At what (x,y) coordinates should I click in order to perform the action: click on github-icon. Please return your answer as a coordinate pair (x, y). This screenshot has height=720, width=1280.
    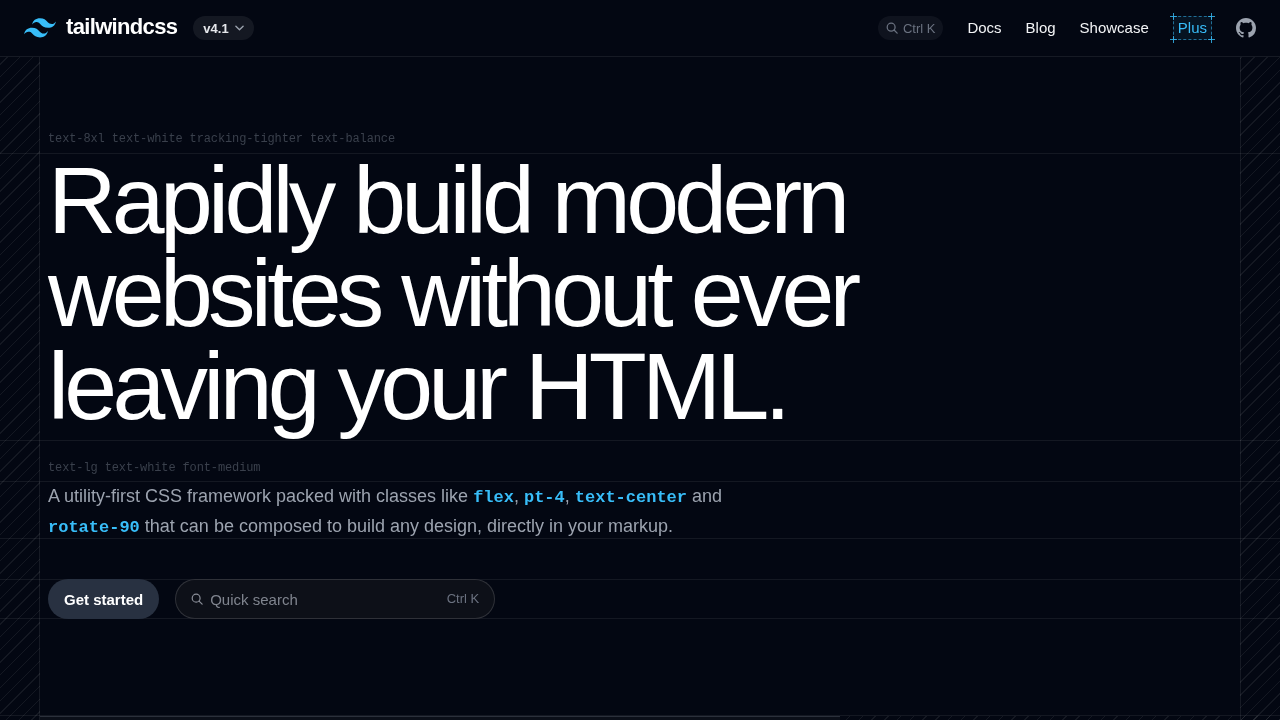
    Looking at the image, I should click on (1246, 28).